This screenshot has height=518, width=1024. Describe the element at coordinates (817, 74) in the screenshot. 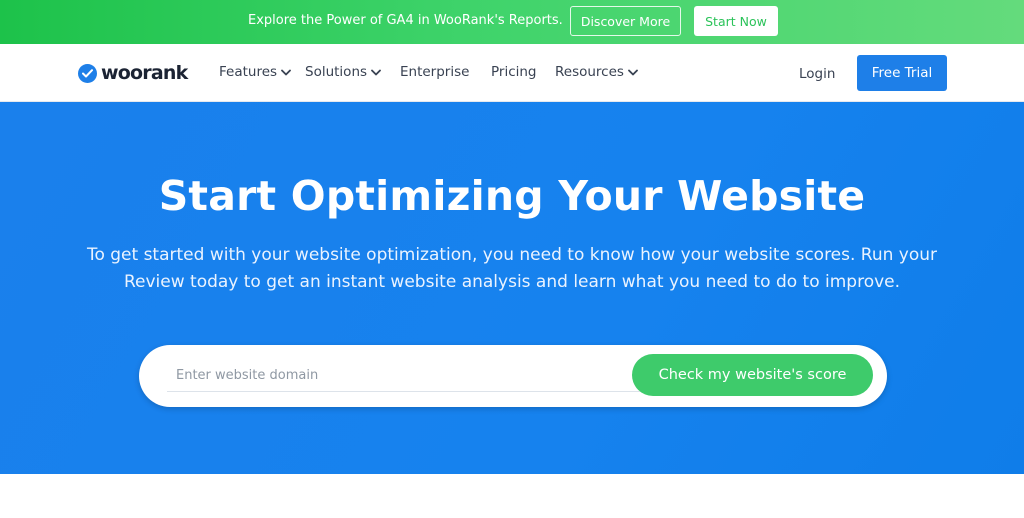

I see `login-link: Login` at that location.